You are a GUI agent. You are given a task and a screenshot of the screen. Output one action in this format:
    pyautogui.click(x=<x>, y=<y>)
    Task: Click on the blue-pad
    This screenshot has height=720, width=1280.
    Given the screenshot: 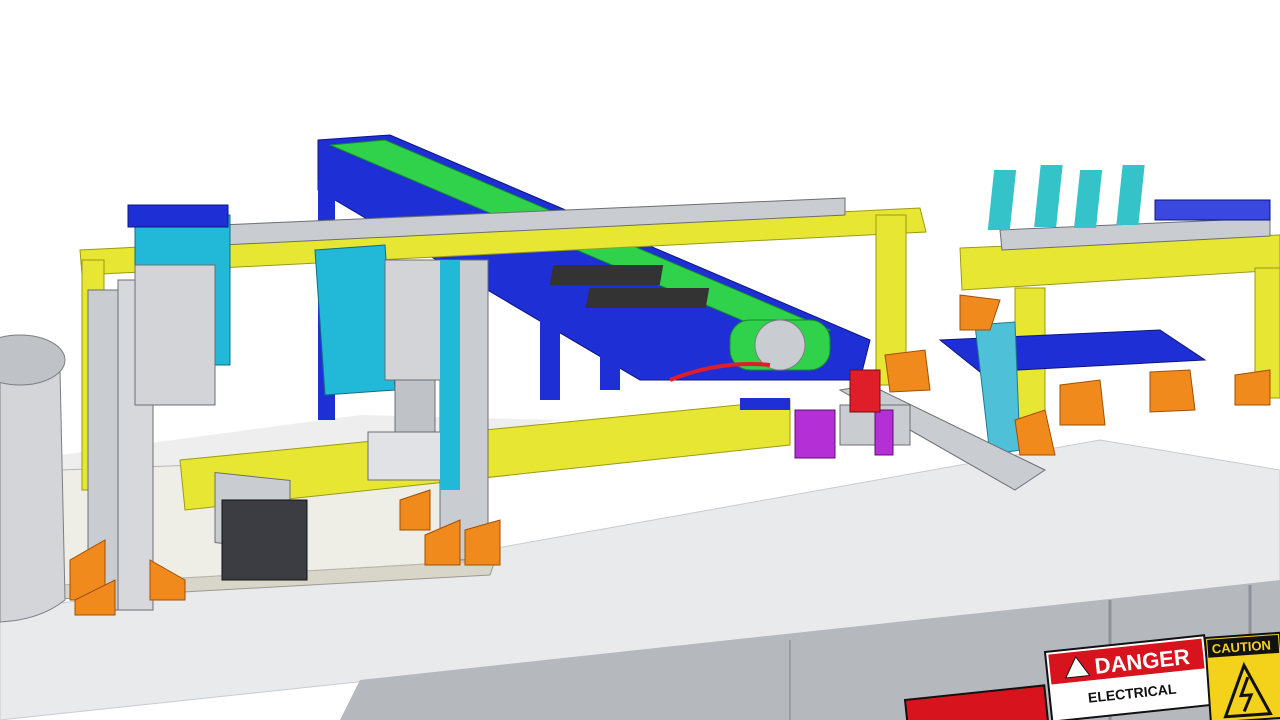 What is the action you would take?
    pyautogui.click(x=765, y=404)
    